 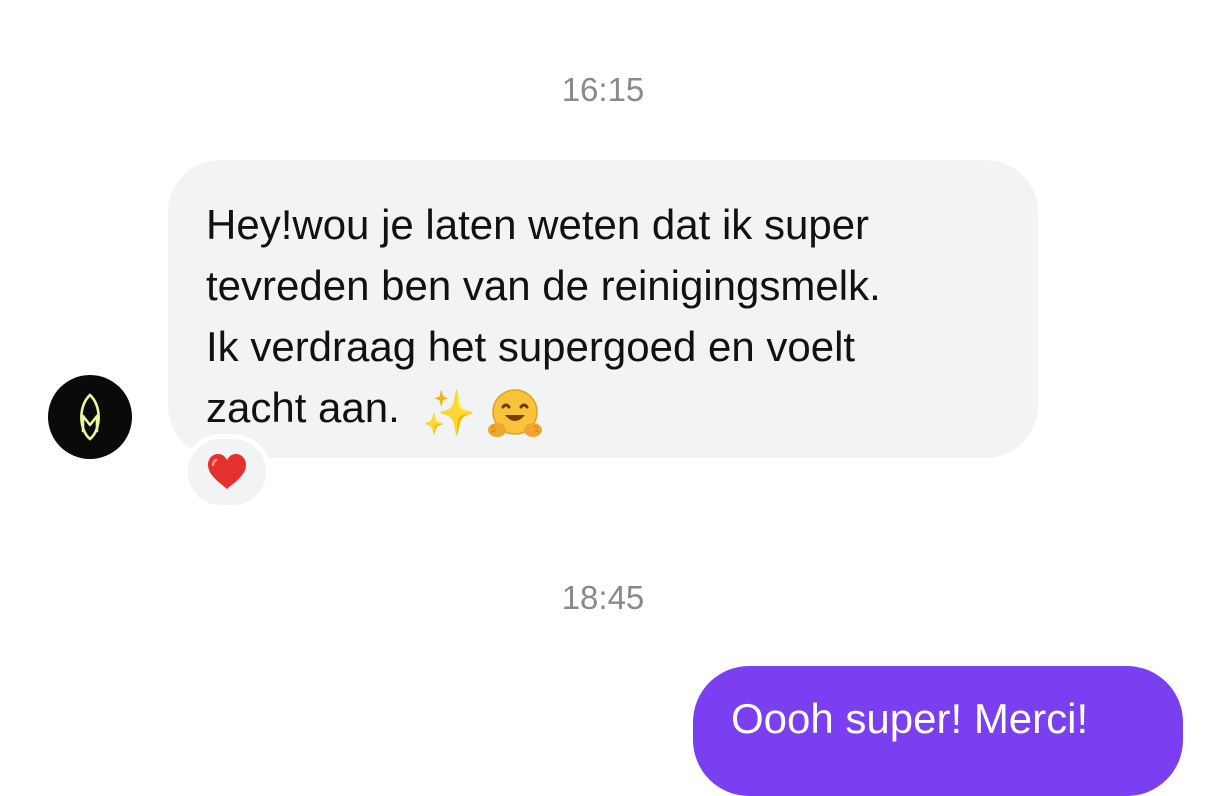 What do you see at coordinates (482, 414) in the screenshot?
I see `message-emojis: ✨` at bounding box center [482, 414].